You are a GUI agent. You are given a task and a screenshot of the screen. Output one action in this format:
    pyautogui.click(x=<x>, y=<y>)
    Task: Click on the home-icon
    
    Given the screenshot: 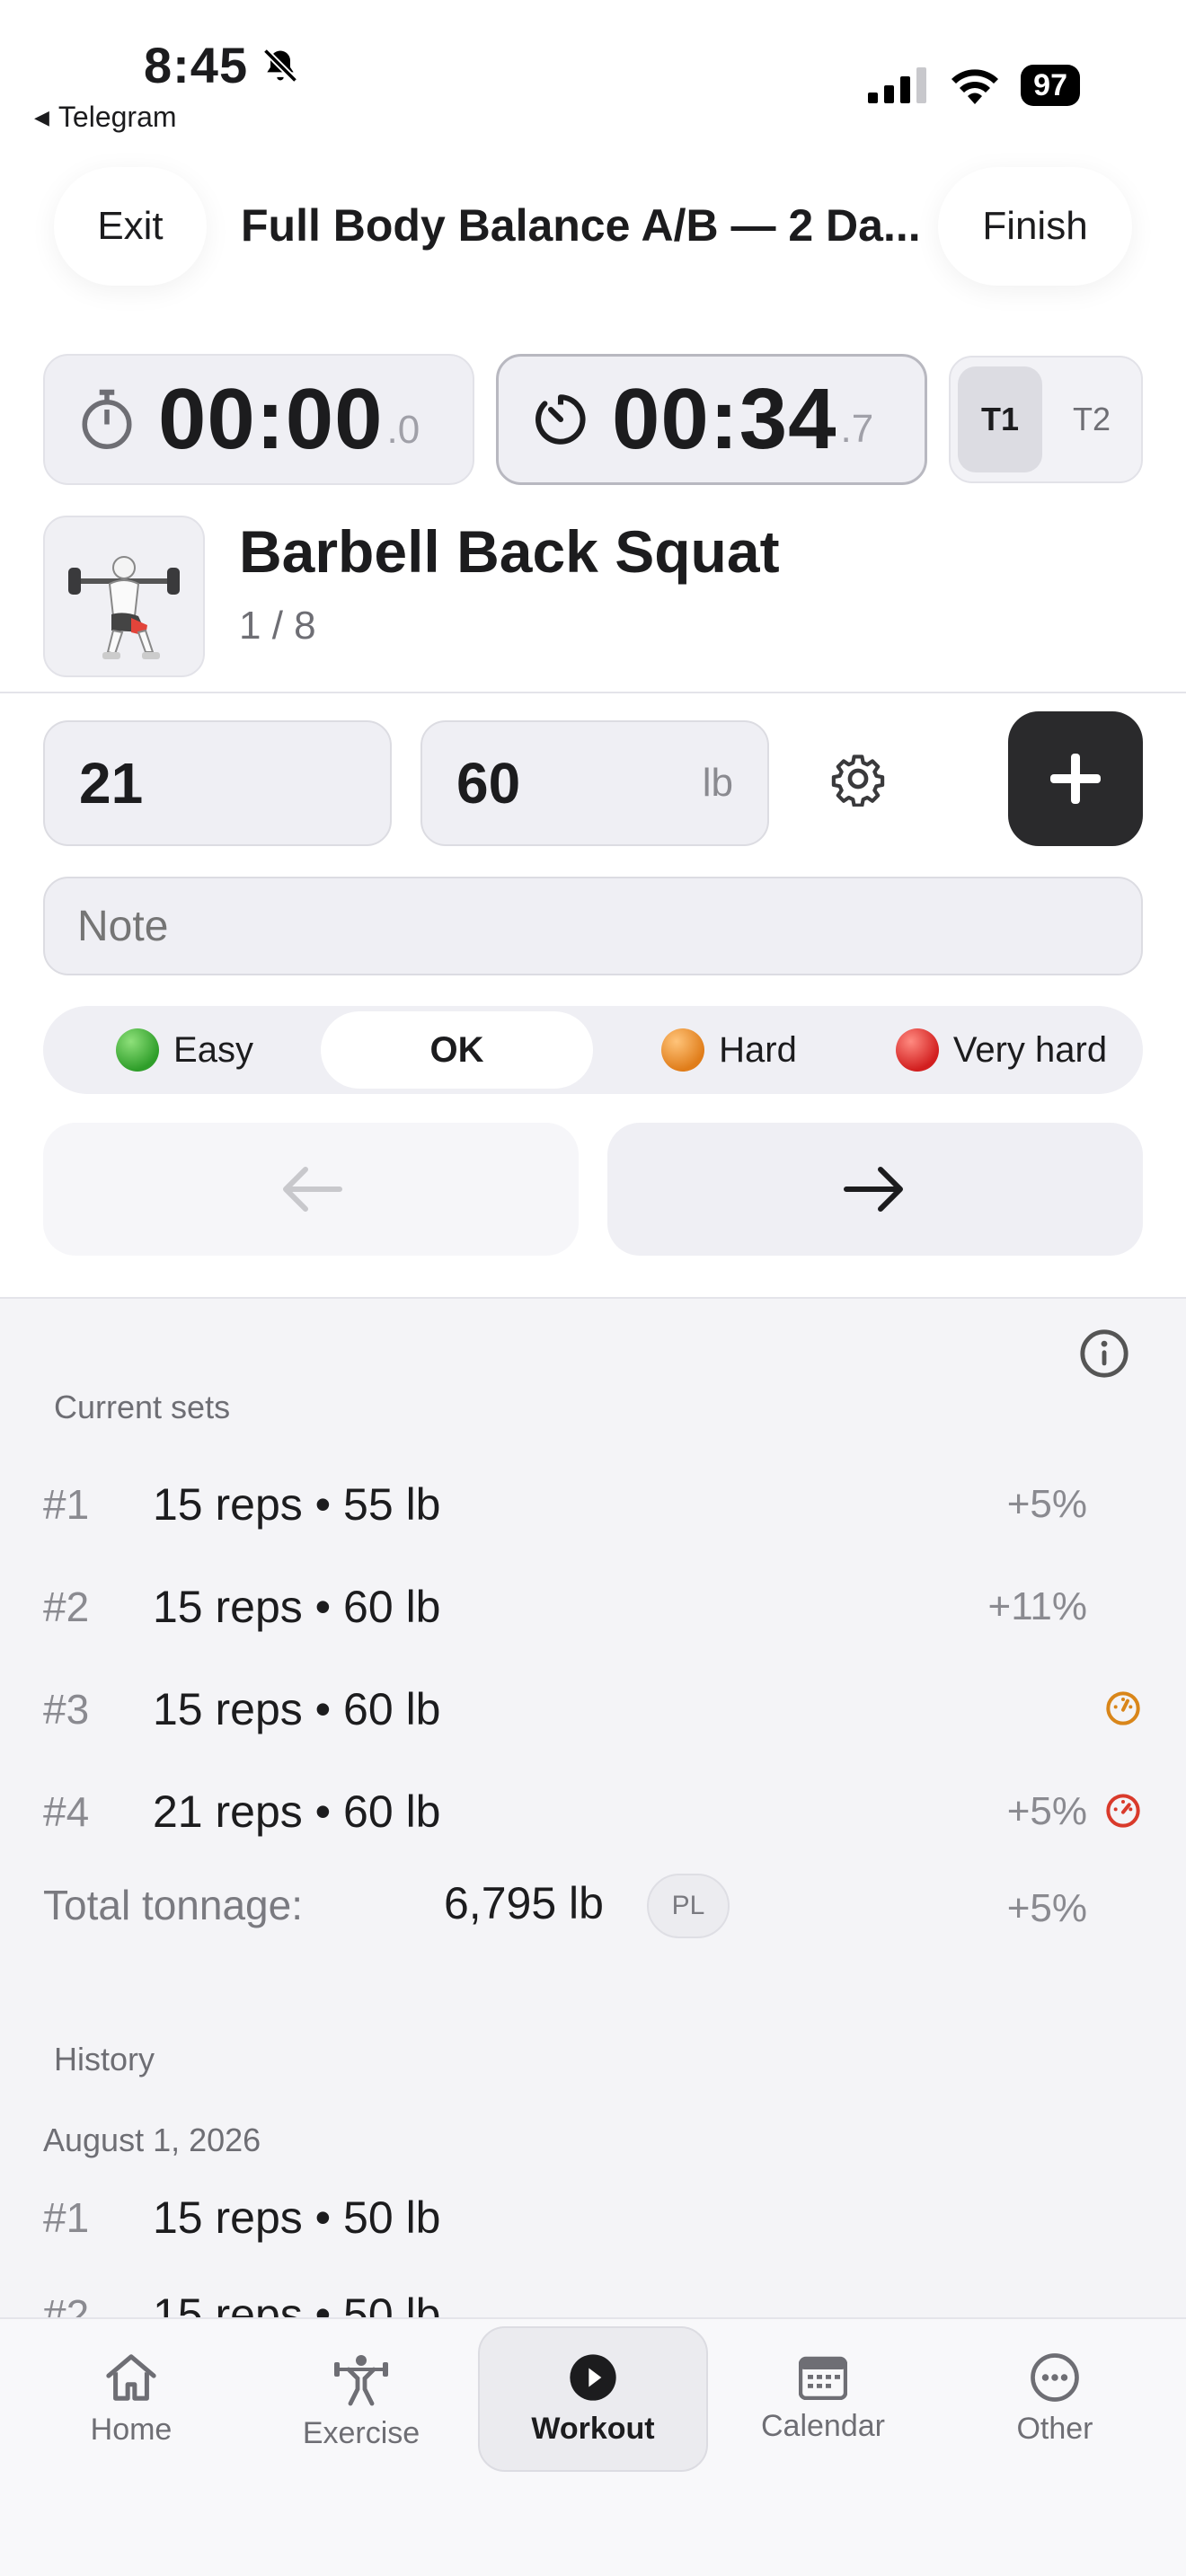 What is the action you would take?
    pyautogui.click(x=131, y=2377)
    